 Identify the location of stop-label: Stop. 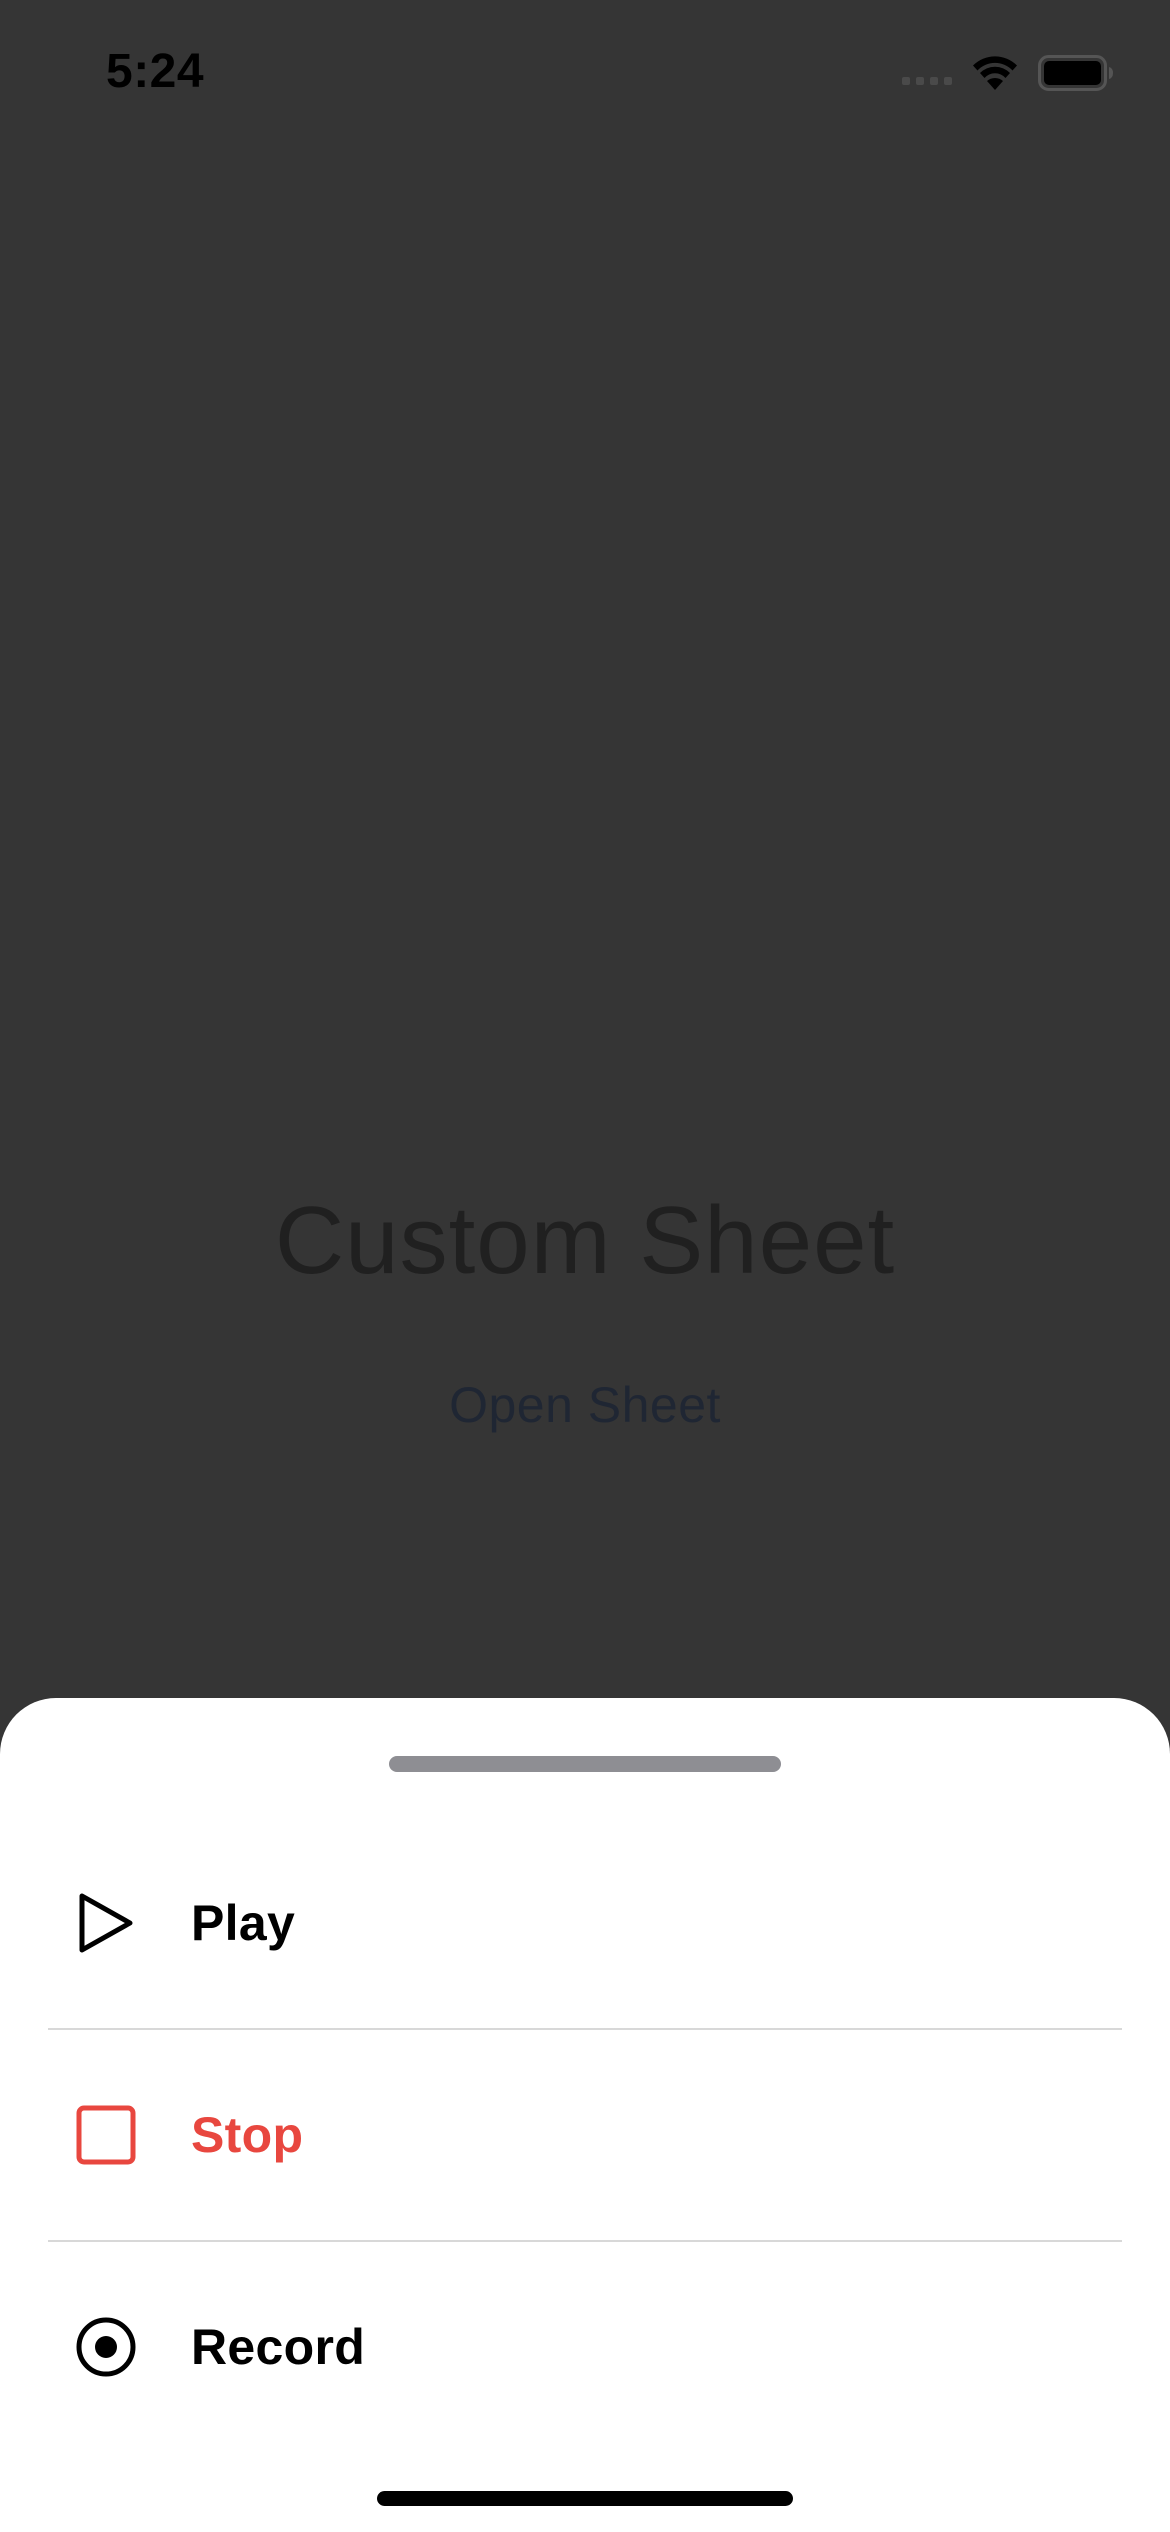
(247, 2135).